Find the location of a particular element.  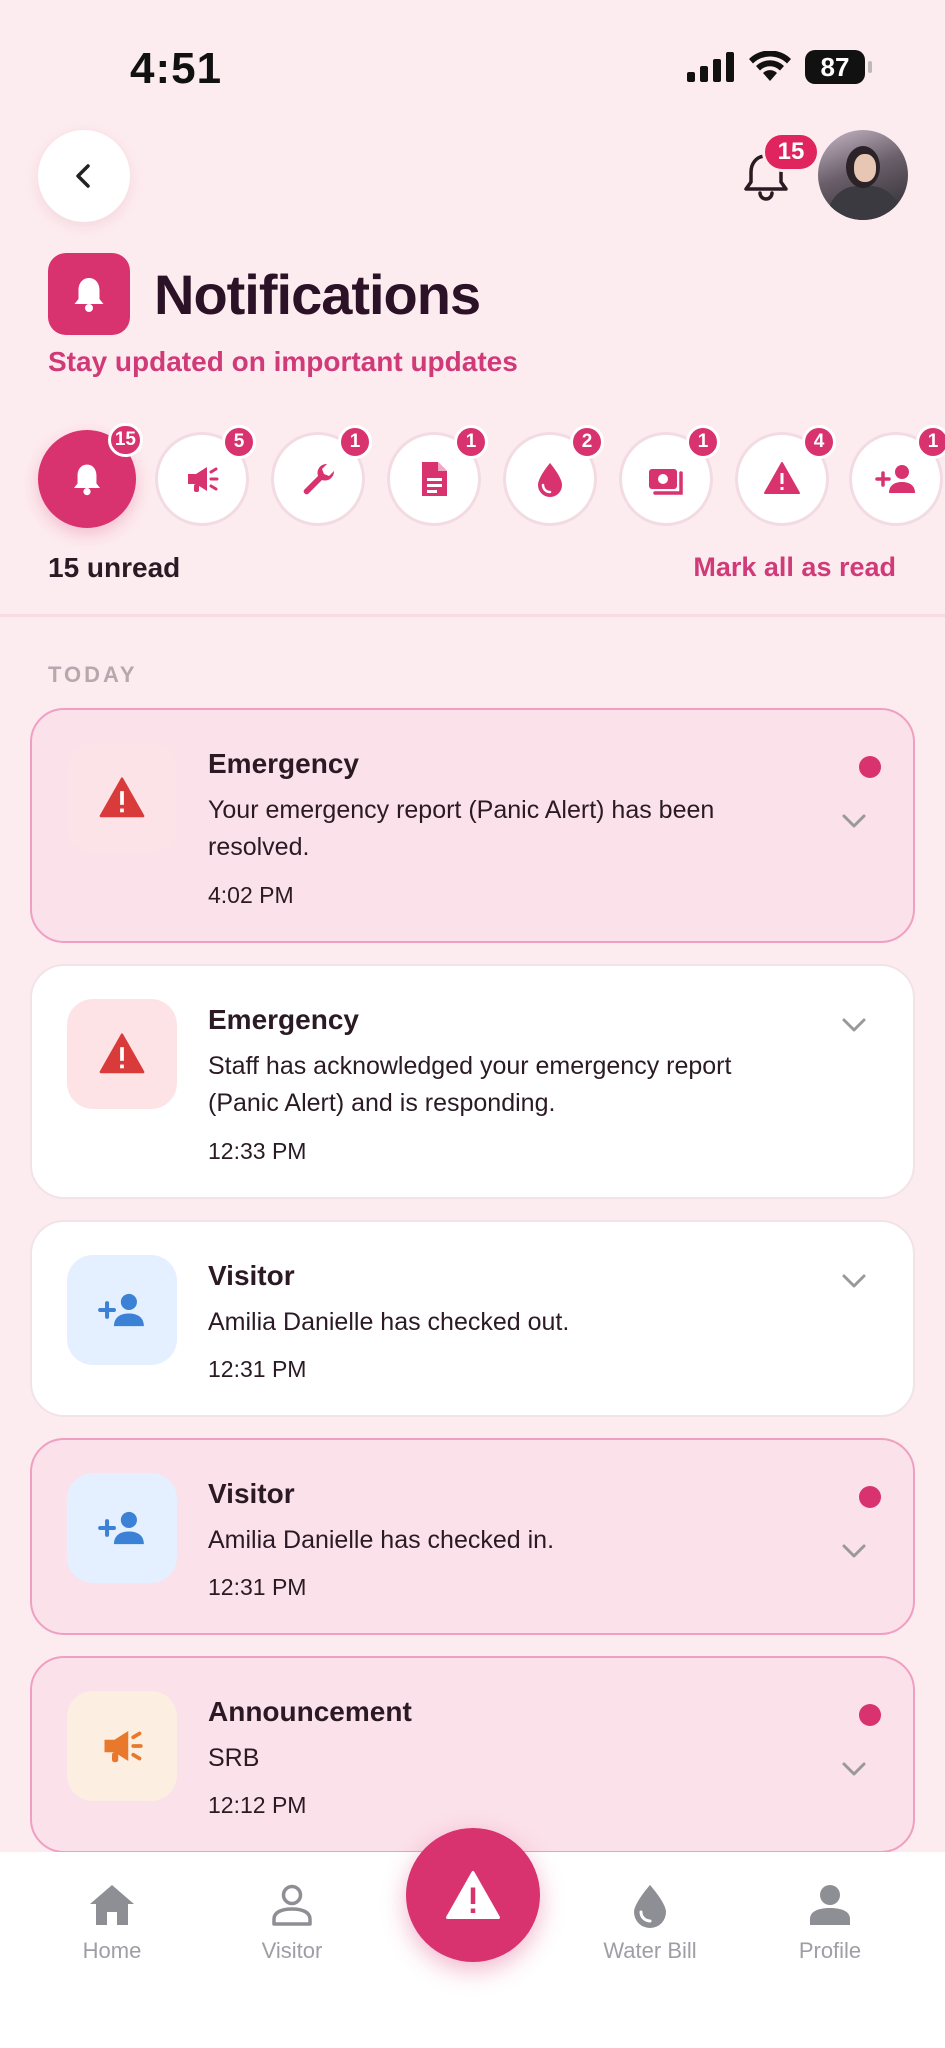

nav-label: Home is located at coordinates (112, 1950).